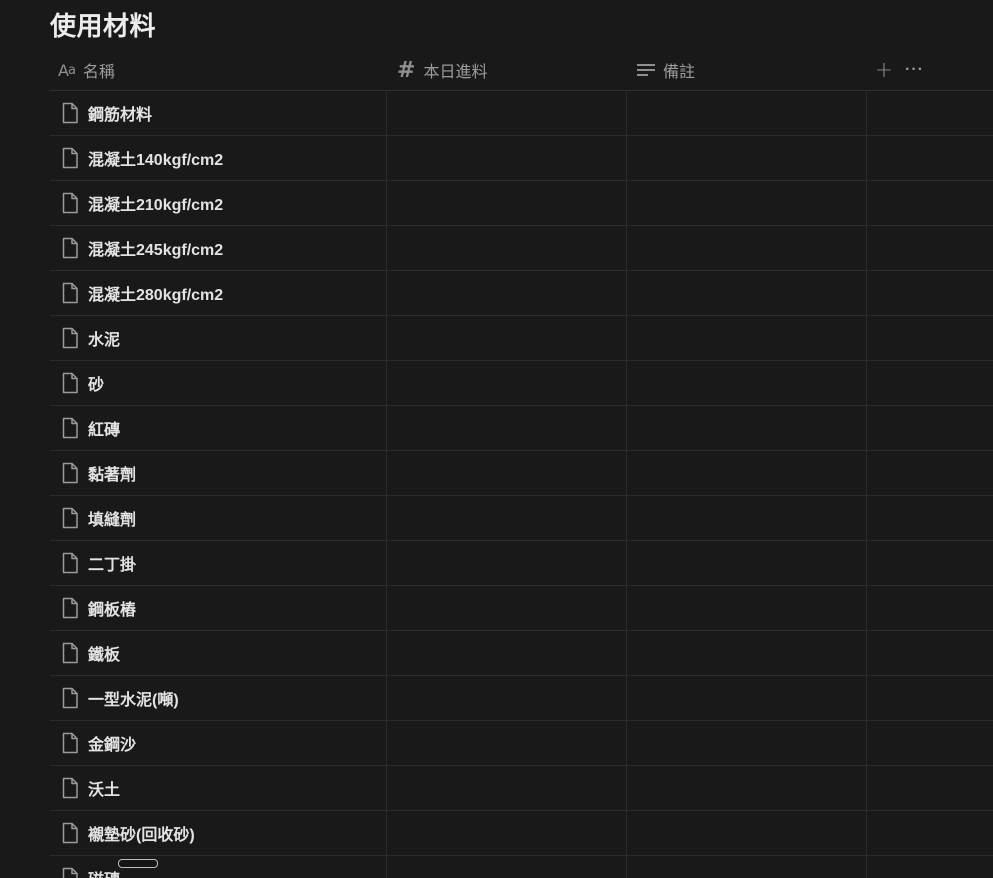 The image size is (993, 878). I want to click on table-row: 混凝土210kgf/cm2, so click(521, 203).